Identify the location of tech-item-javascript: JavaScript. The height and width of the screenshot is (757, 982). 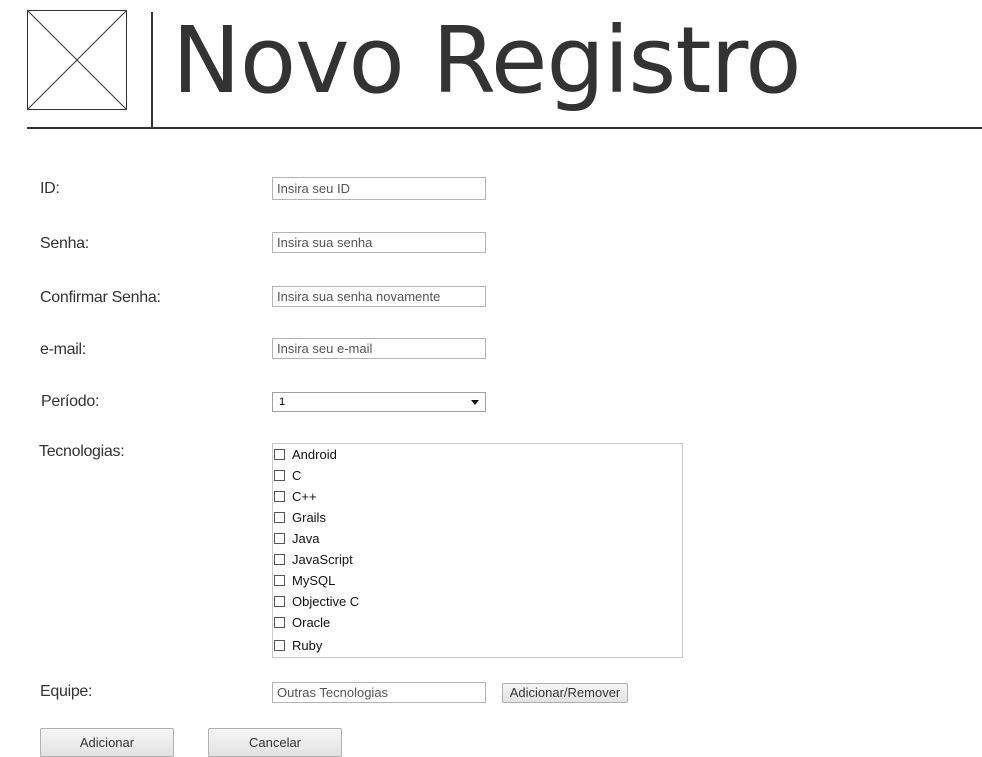
(313, 559).